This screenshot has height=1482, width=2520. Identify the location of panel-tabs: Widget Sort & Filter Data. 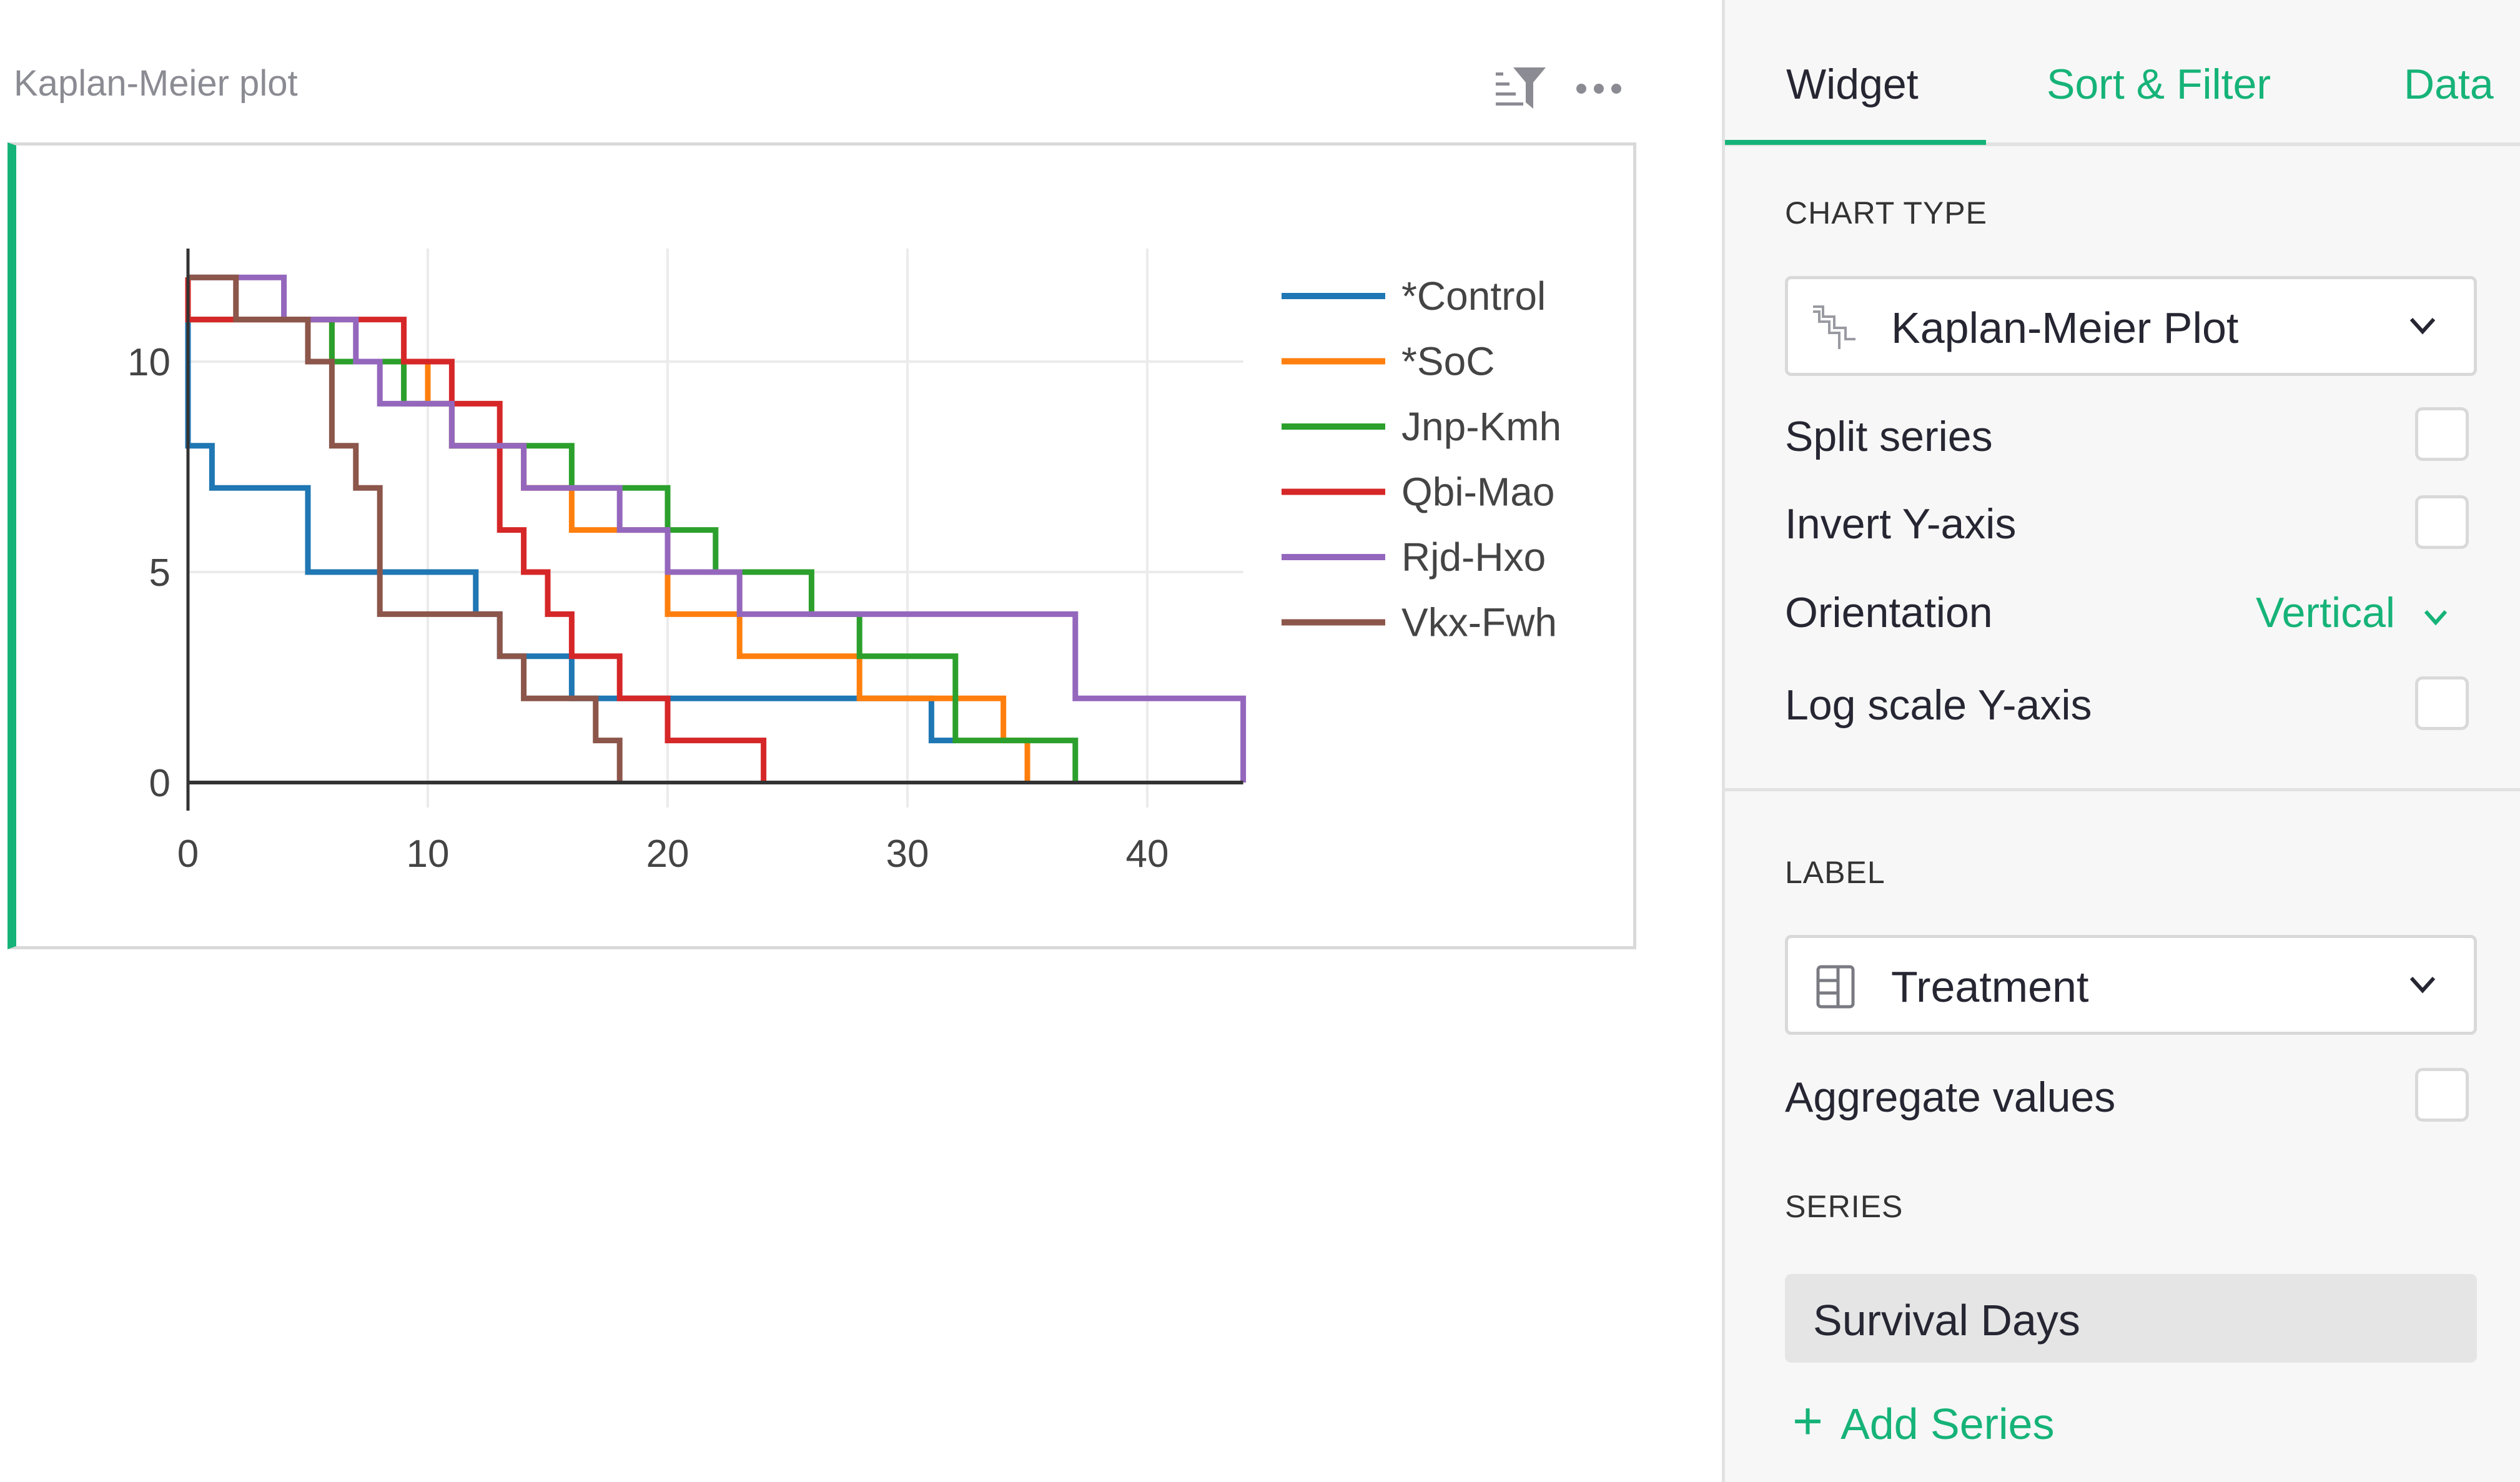
(2122, 73).